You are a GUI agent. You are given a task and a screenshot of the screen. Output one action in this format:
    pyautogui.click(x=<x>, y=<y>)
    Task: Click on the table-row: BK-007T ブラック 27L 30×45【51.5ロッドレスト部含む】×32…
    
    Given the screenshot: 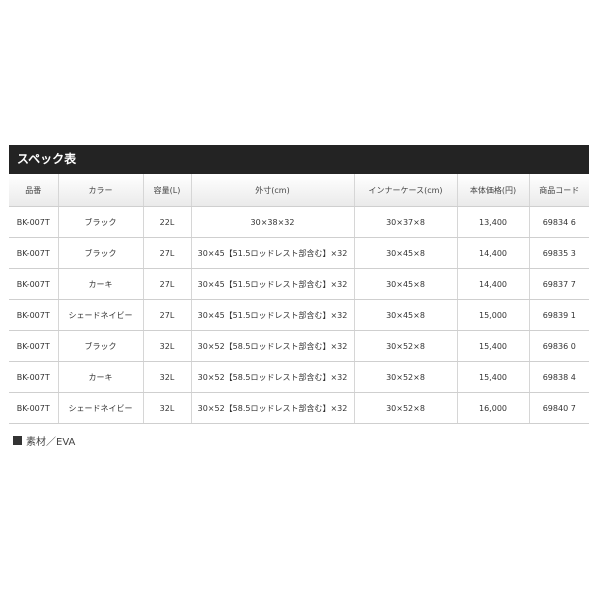 What is the action you would take?
    pyautogui.click(x=299, y=253)
    